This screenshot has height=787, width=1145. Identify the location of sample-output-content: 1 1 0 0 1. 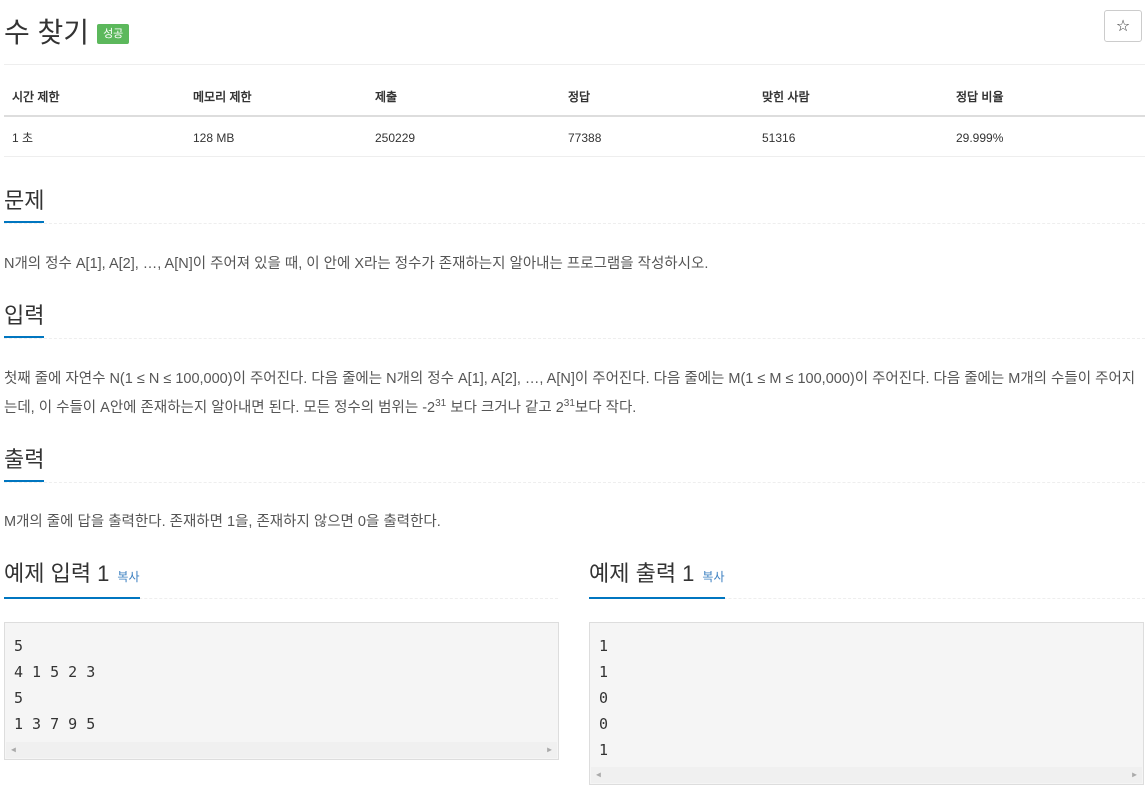
(604, 698).